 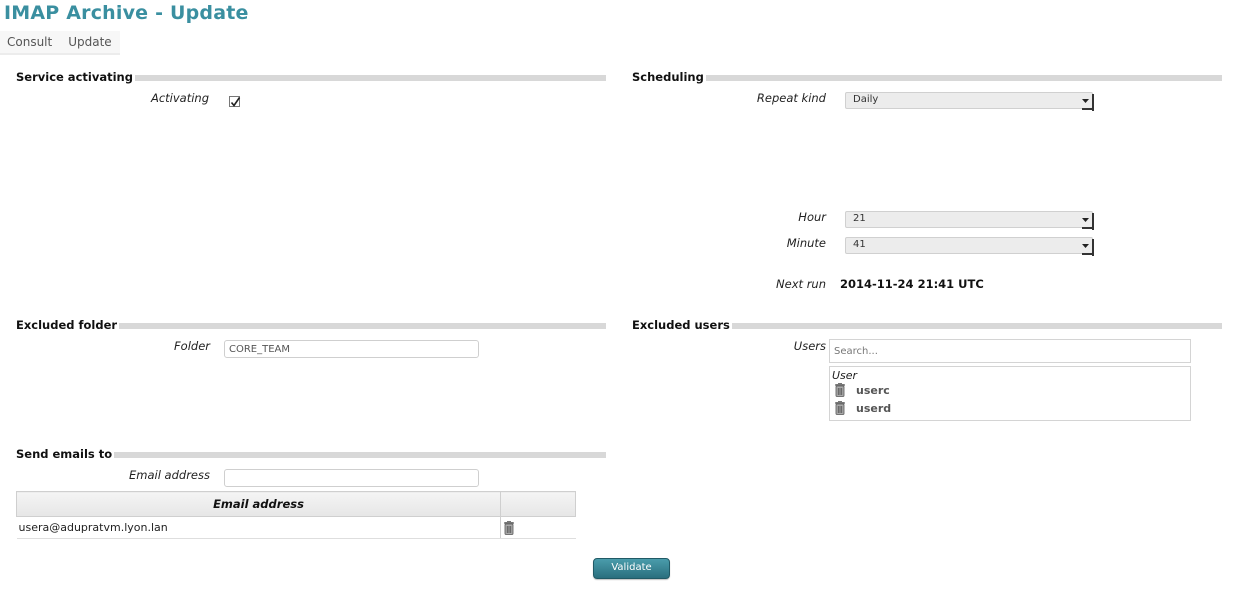 I want to click on excluded-users-list: User userc userd, so click(x=1010, y=393).